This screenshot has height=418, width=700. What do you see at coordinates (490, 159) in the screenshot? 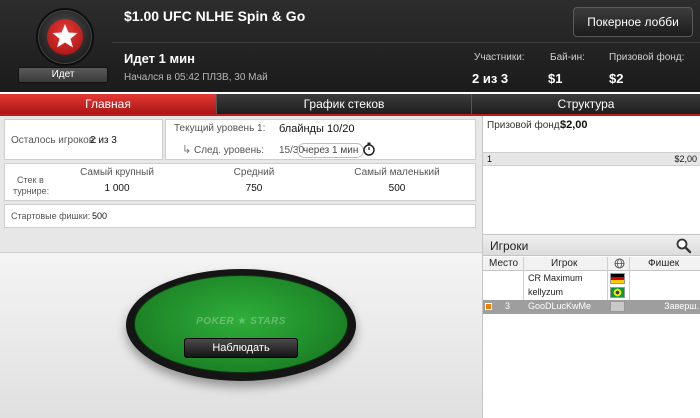
I see `prize-place: 1` at bounding box center [490, 159].